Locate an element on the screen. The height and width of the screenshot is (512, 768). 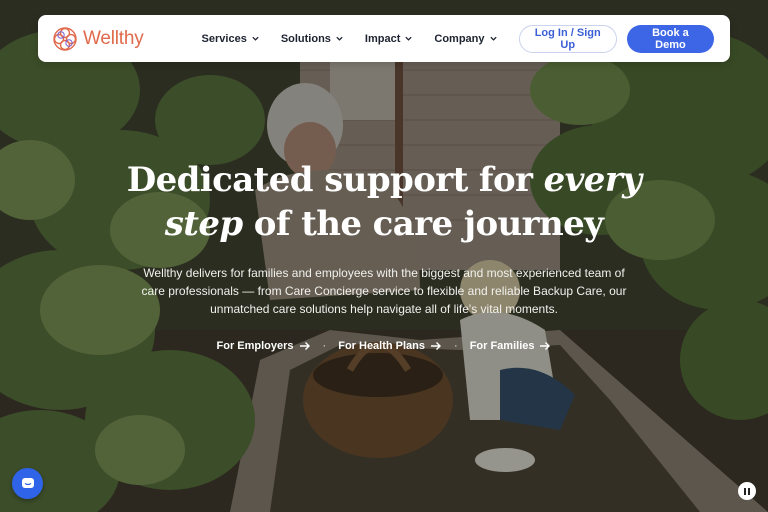
chat-icon is located at coordinates (27, 482).